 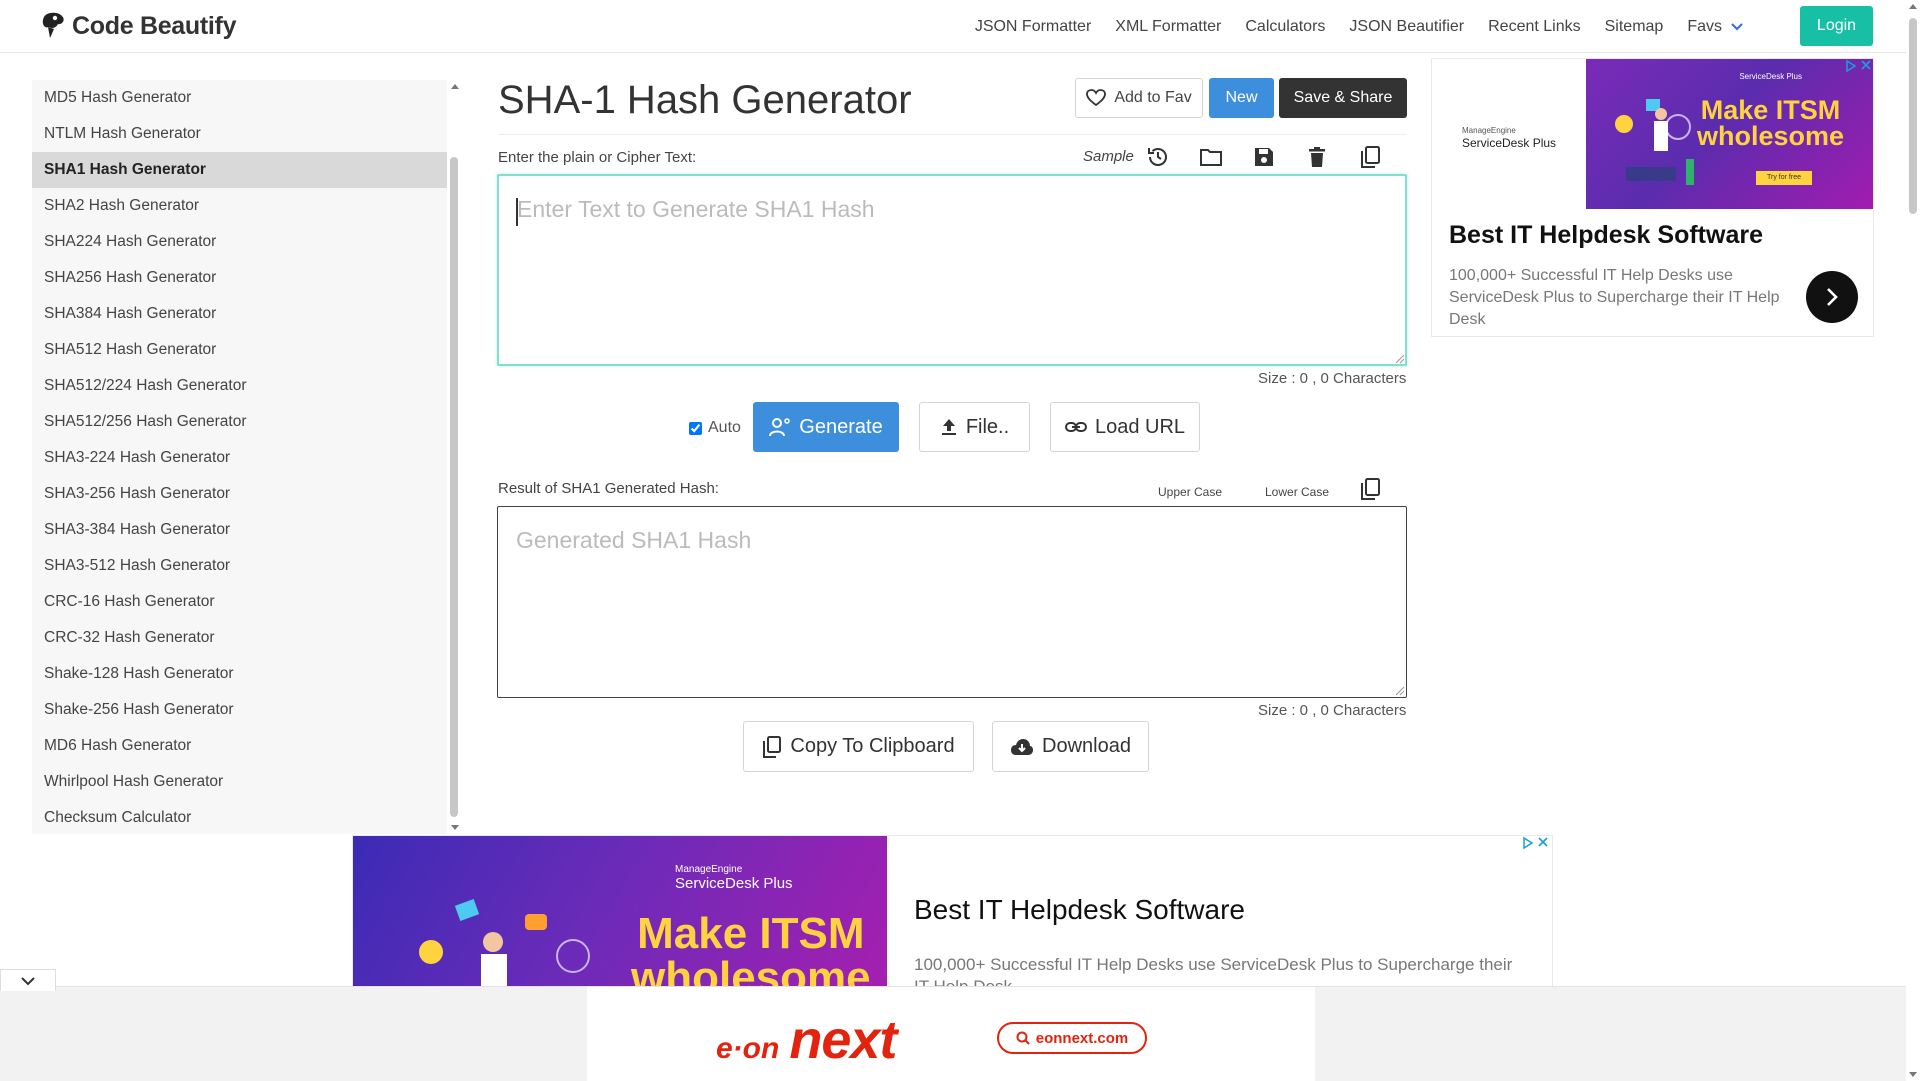 What do you see at coordinates (705, 100) in the screenshot?
I see `page-title: SHA-1 Hash Generator` at bounding box center [705, 100].